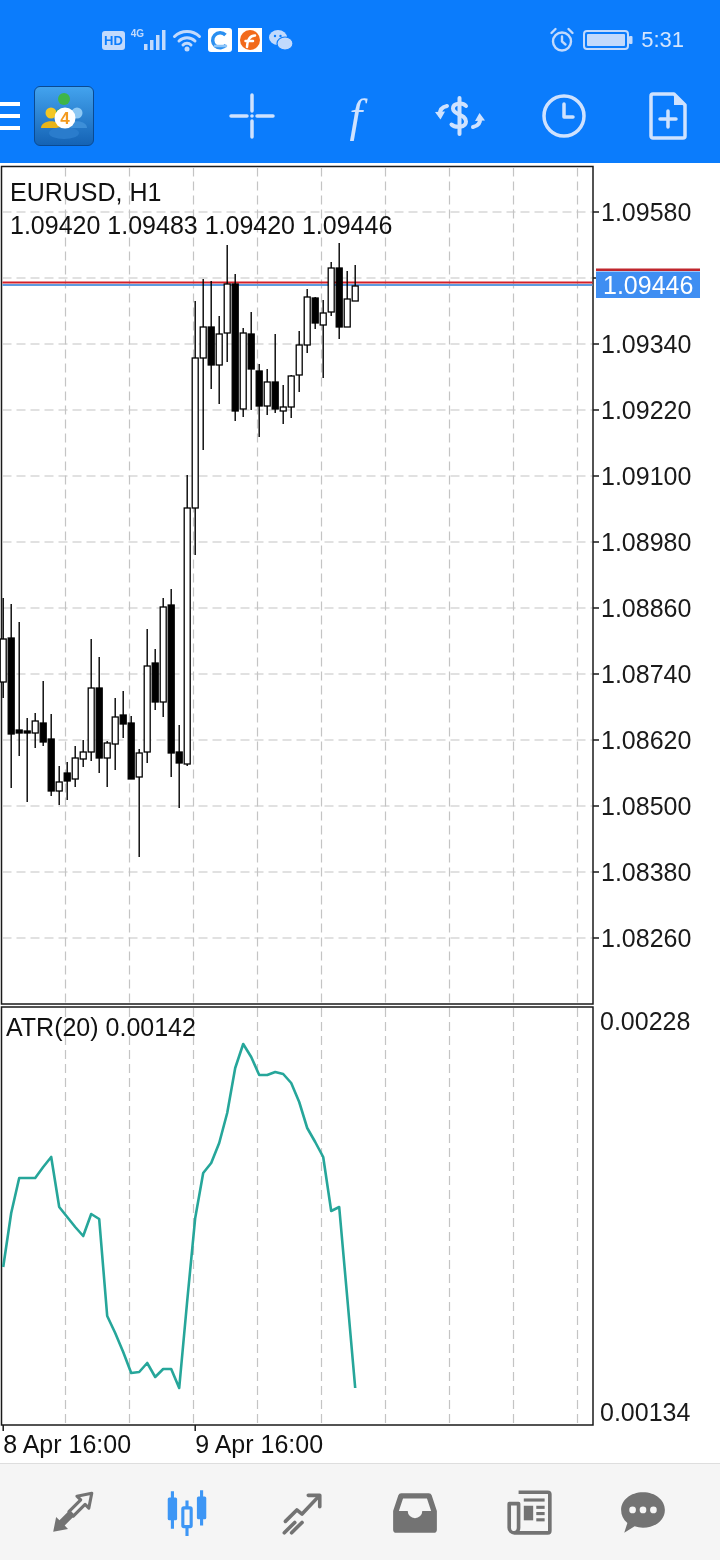  Describe the element at coordinates (113, 40) in the screenshot. I see `hd-badge: HD` at that location.